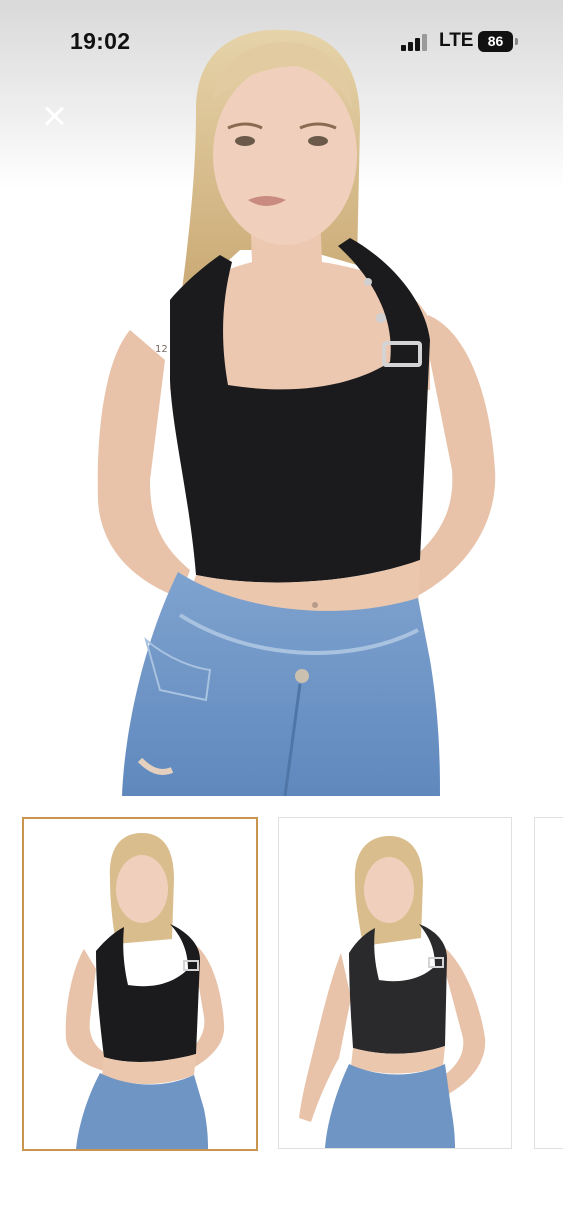  I want to click on status-time: 19:02, so click(100, 41).